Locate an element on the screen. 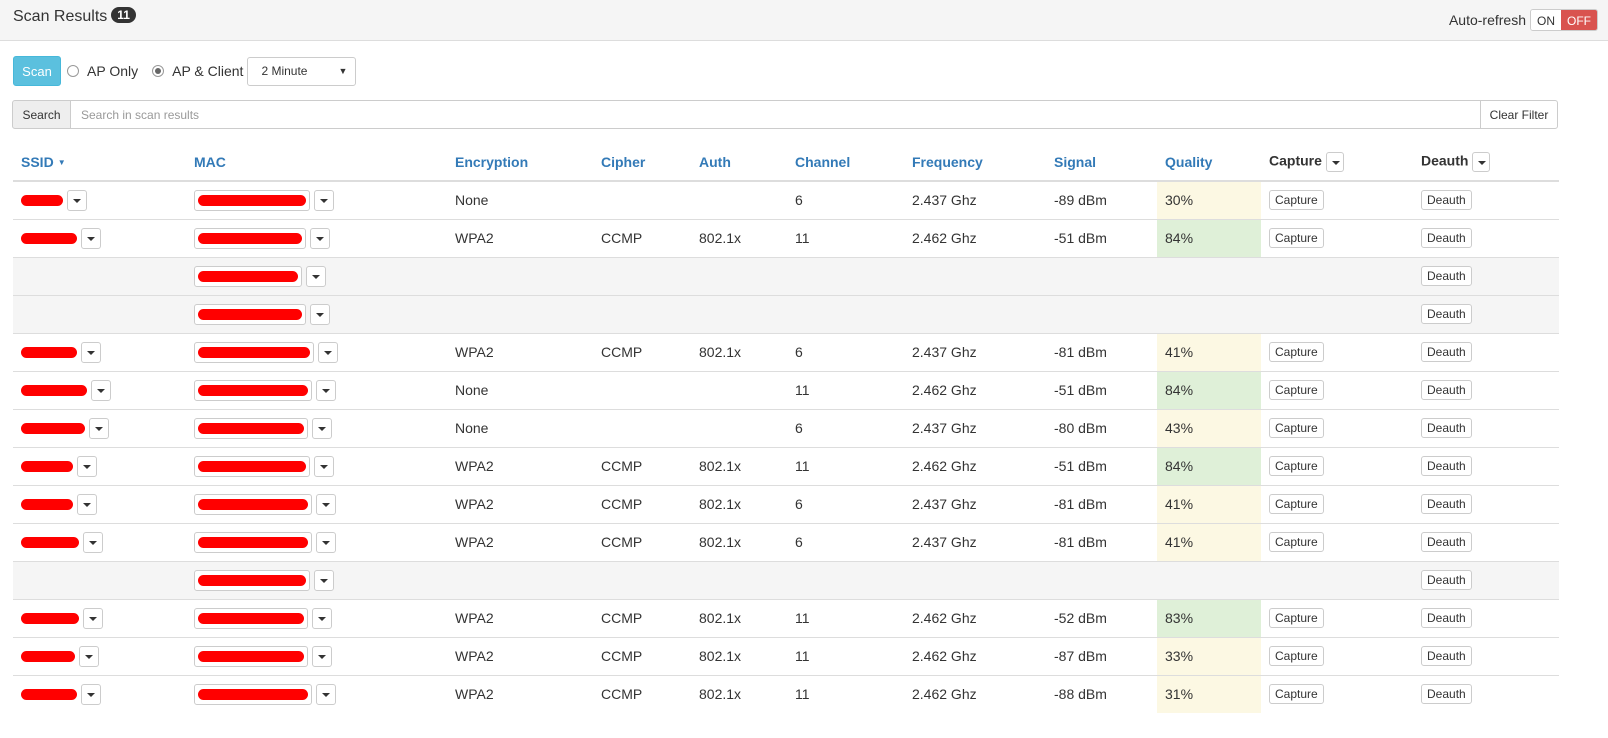  scan-button: Scan is located at coordinates (37, 71).